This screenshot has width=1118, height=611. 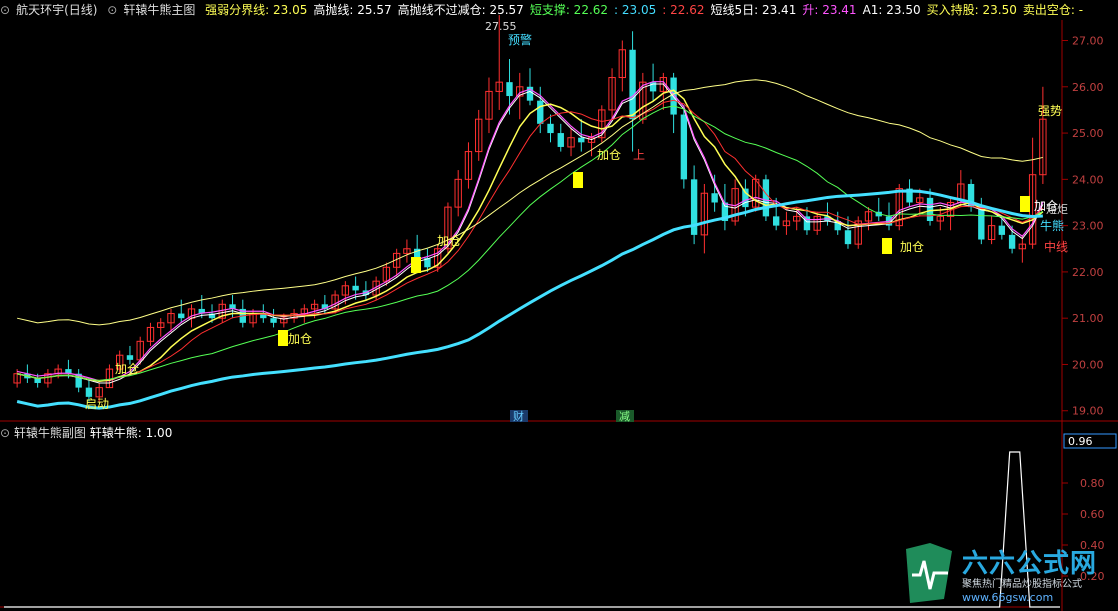 I want to click on logo-url: www.66gsw.com, so click(x=1008, y=597).